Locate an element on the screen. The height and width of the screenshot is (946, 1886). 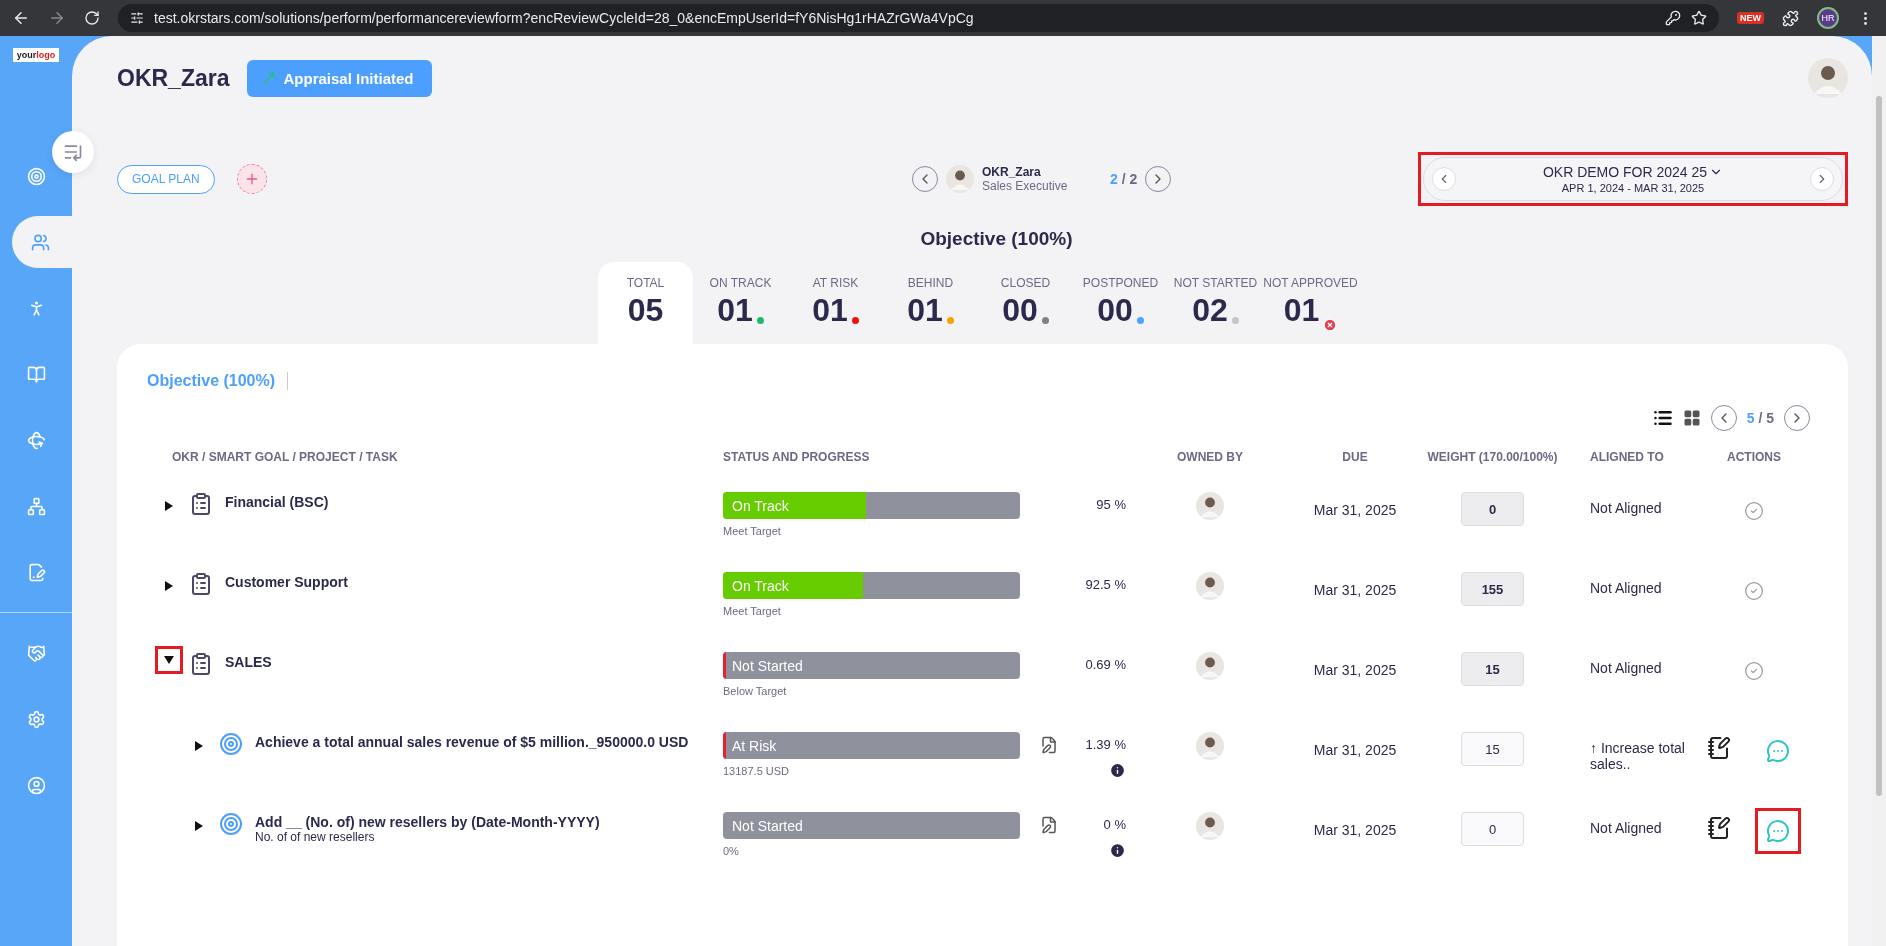
extensions-icon is located at coordinates (1790, 18).